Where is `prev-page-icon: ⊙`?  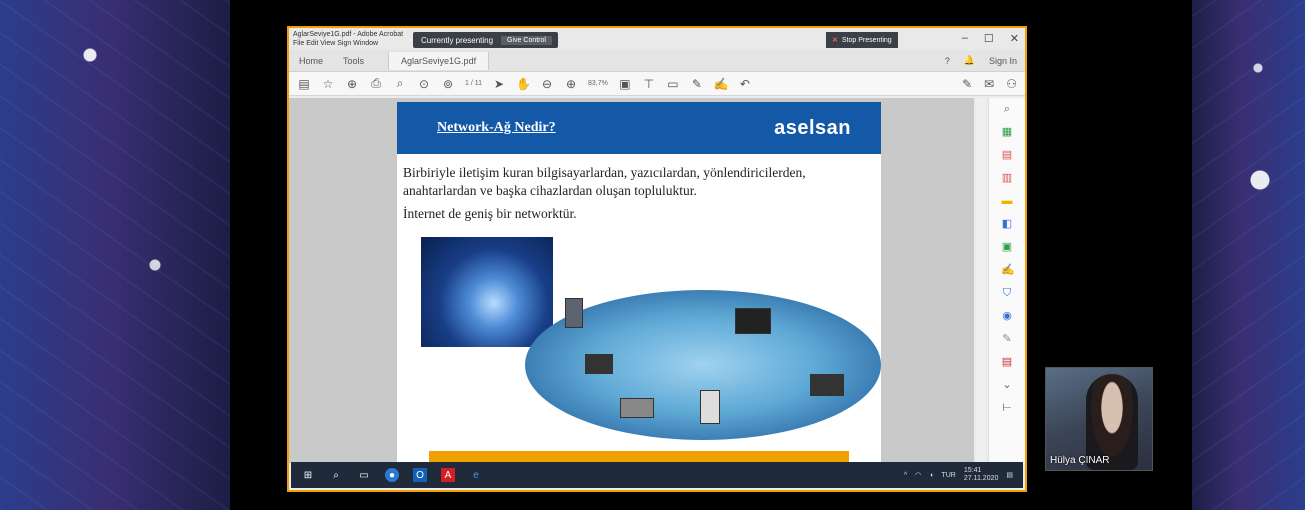 prev-page-icon: ⊙ is located at coordinates (424, 84).